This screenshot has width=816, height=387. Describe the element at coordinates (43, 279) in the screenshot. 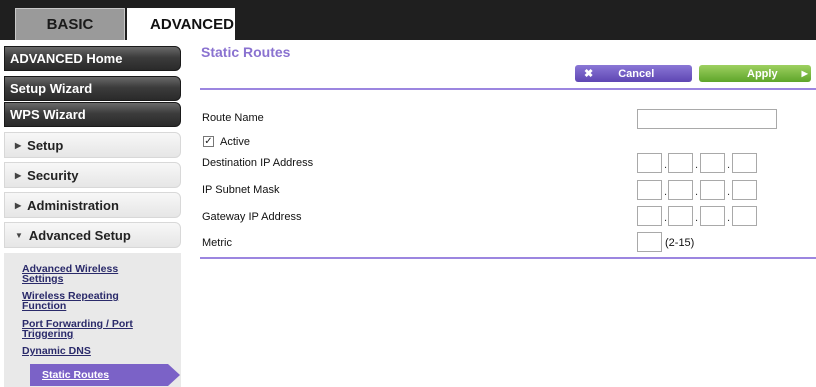

I see `submenu-item-label: Settings` at that location.